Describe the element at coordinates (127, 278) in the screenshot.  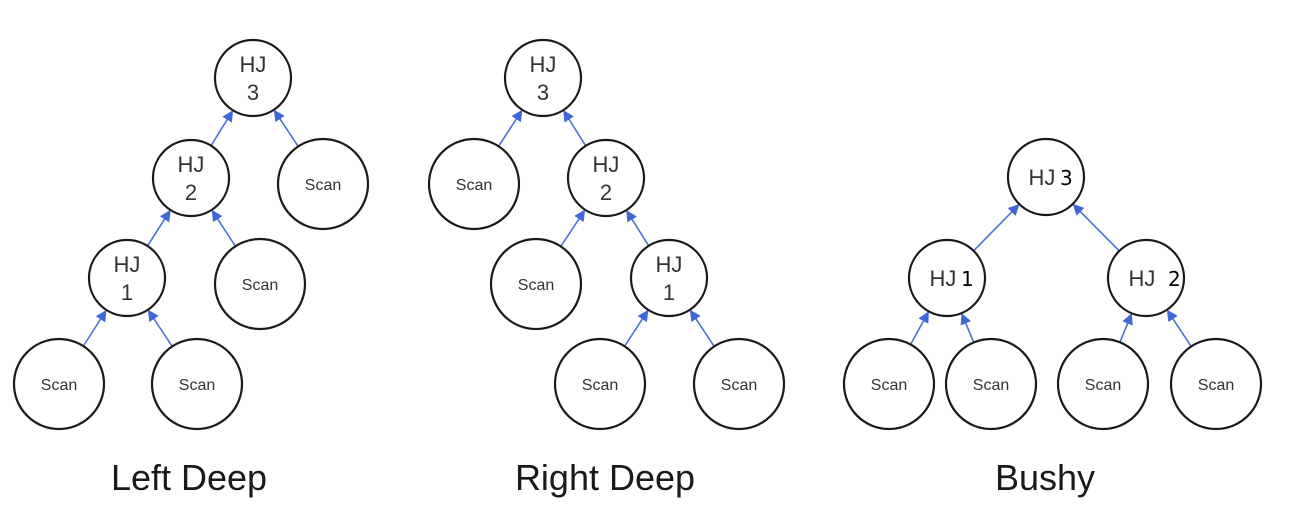
I see `hash-join-node-left-deep-hj1: HJ 1` at that location.